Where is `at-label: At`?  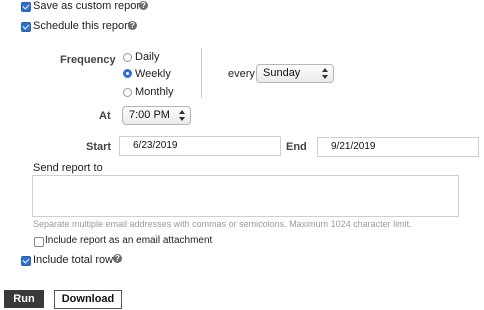
at-label: At is located at coordinates (105, 116).